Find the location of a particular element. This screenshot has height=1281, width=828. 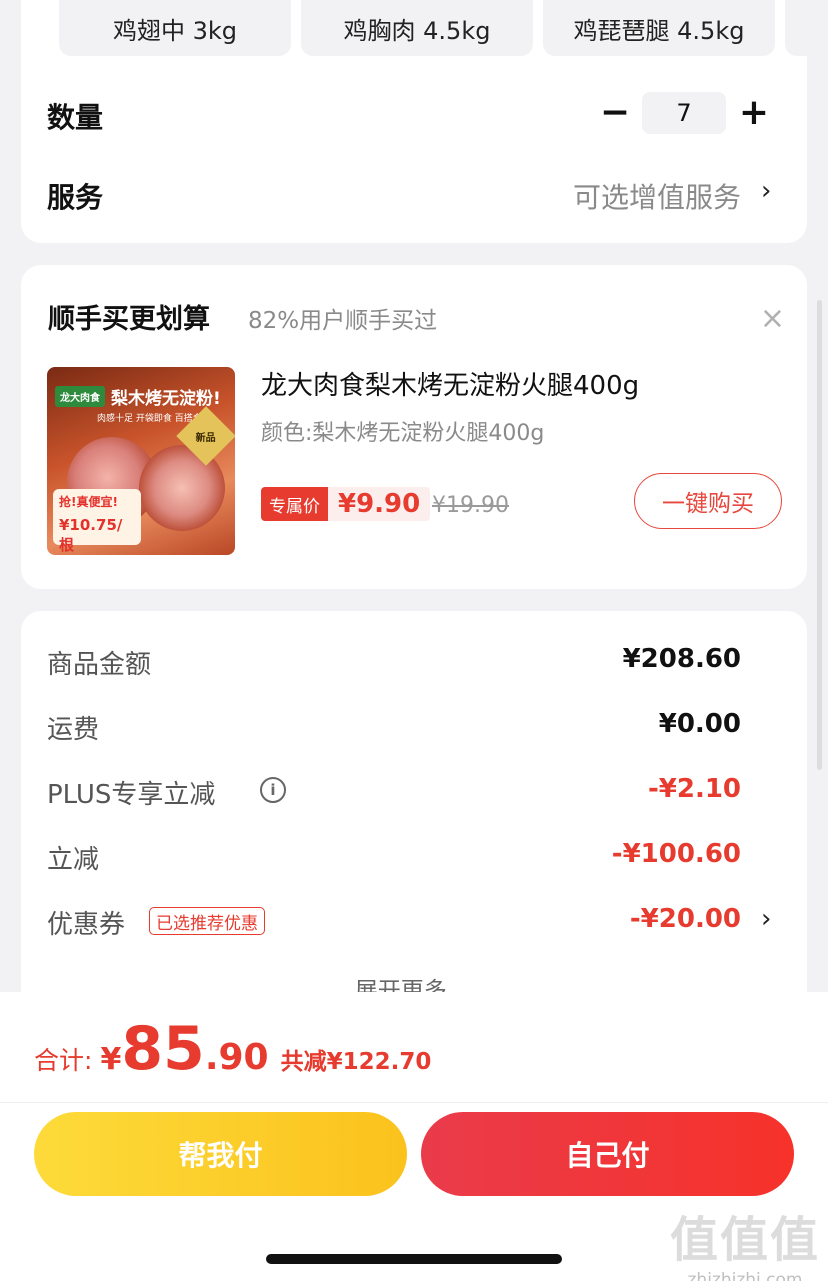

coupon-recommended-tag: 已选推荐优惠 is located at coordinates (207, 921).